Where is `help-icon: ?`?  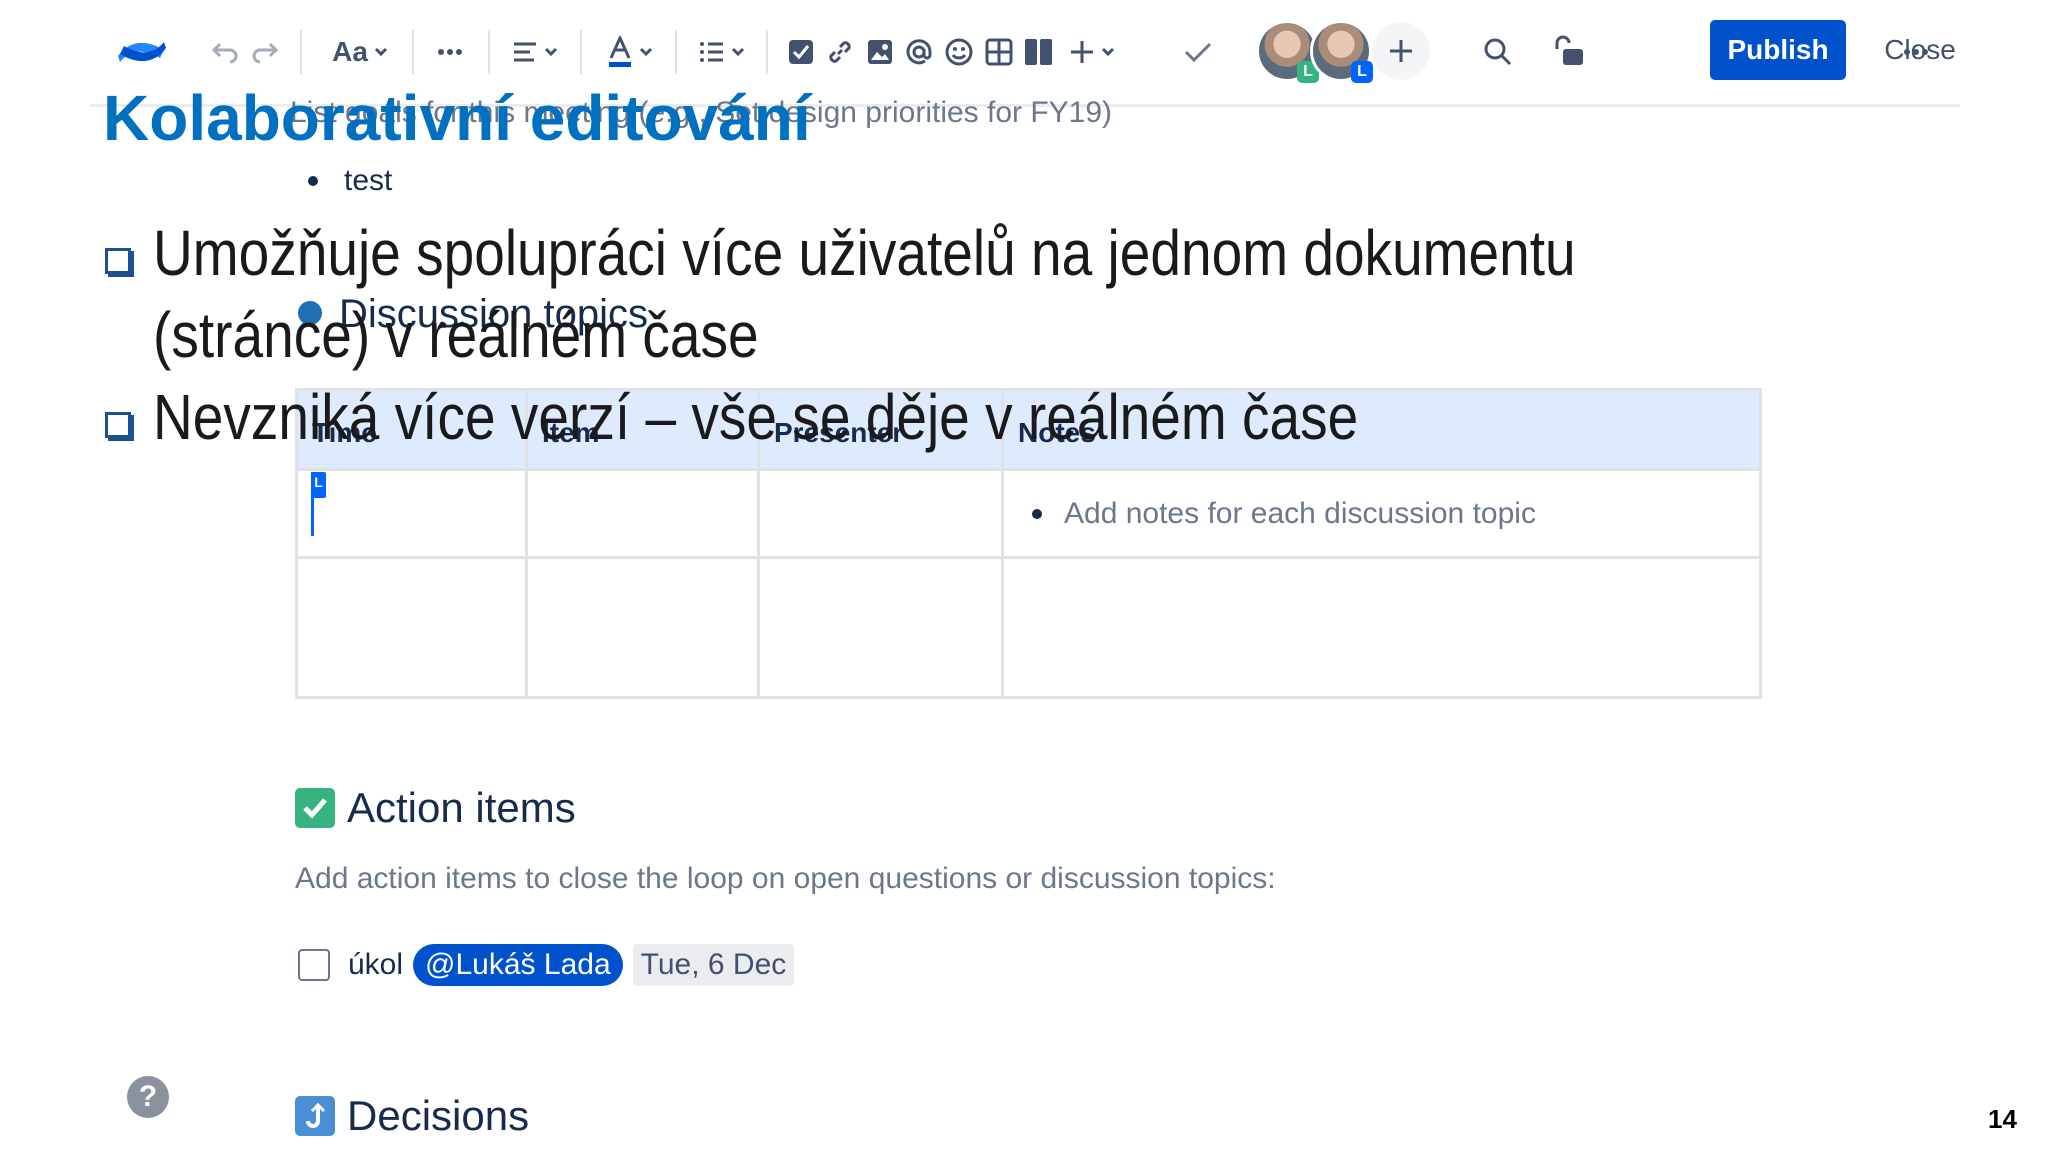 help-icon: ? is located at coordinates (148, 1097).